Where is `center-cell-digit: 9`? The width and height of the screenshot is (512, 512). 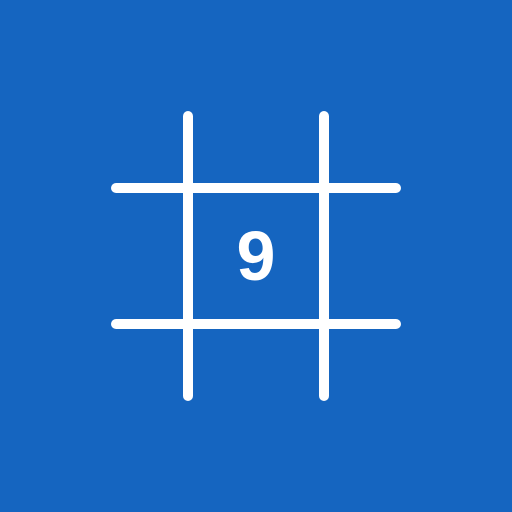
center-cell-digit: 9 is located at coordinates (256, 256).